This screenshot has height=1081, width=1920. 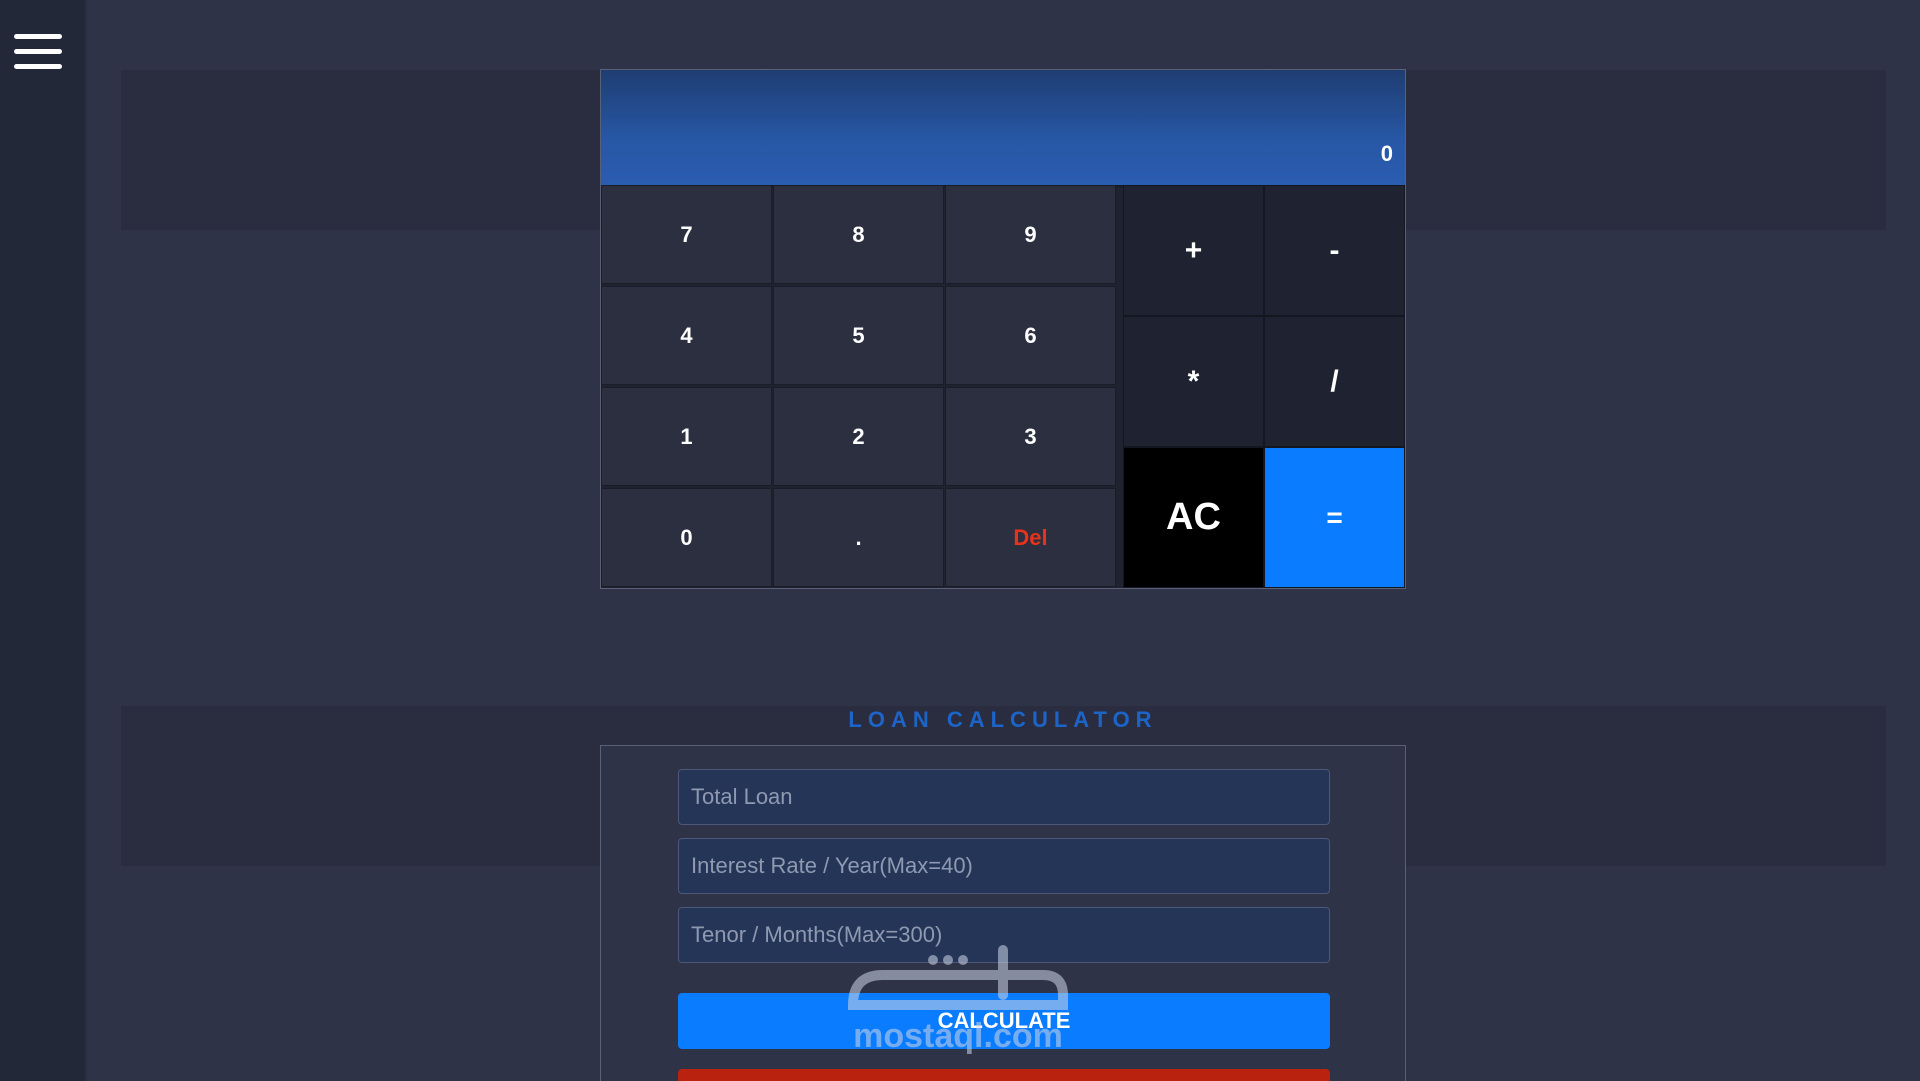 I want to click on tenor-input, so click(x=1004, y=935).